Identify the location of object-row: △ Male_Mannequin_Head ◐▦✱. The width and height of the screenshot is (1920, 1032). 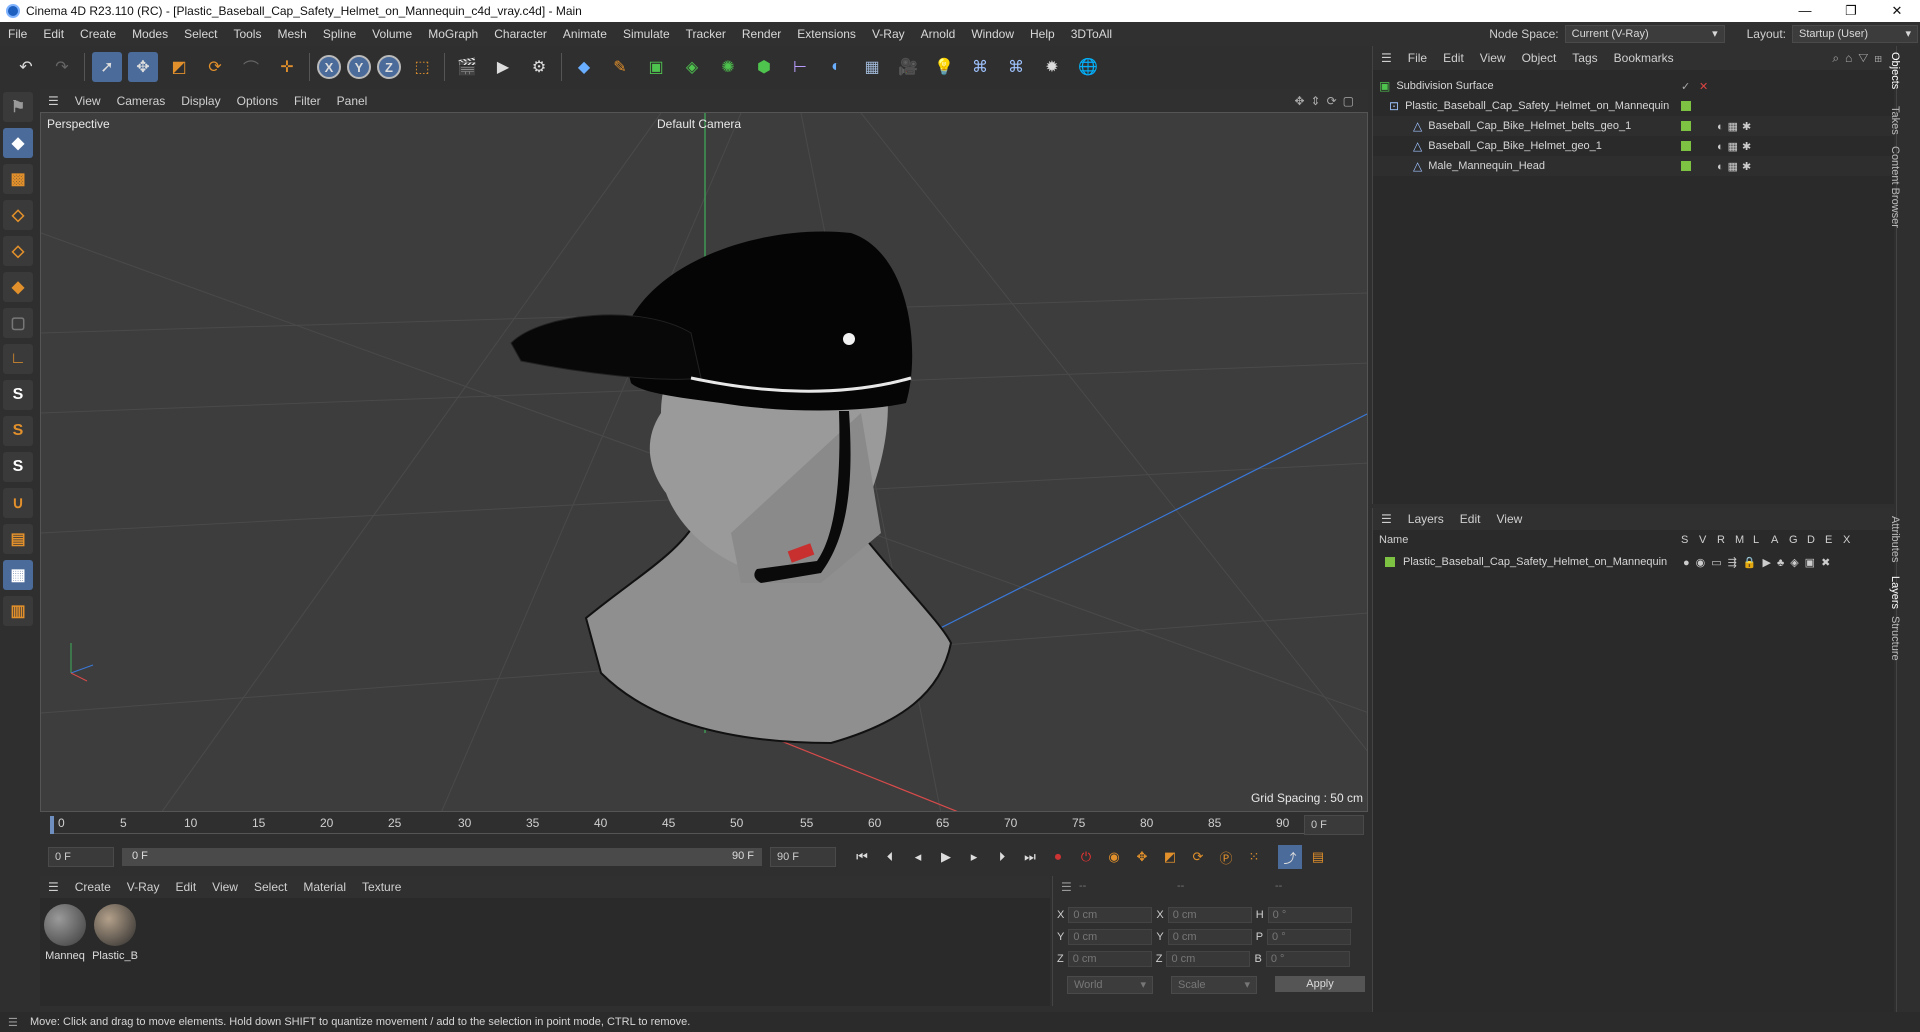
(1634, 166).